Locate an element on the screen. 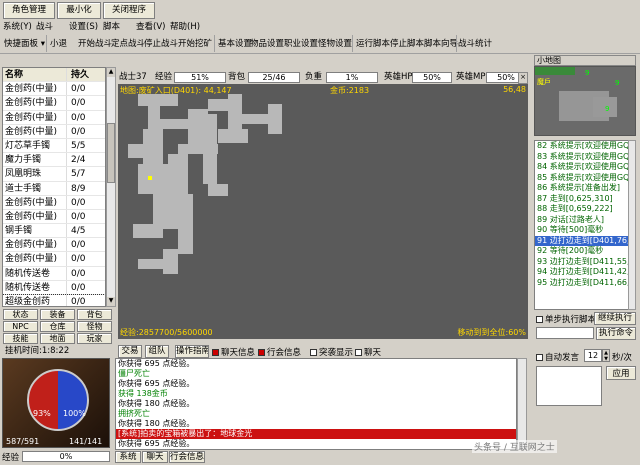 The height and width of the screenshot is (465, 640). role-manage-button: 角色管理 is located at coordinates (29, 10).